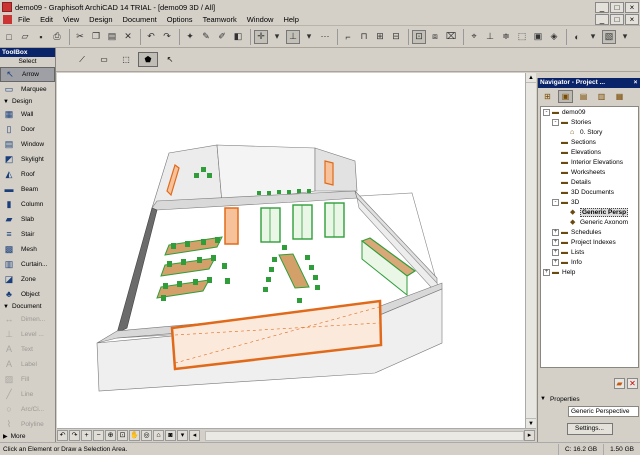  I want to click on trim-icon: ⊟, so click(396, 37).